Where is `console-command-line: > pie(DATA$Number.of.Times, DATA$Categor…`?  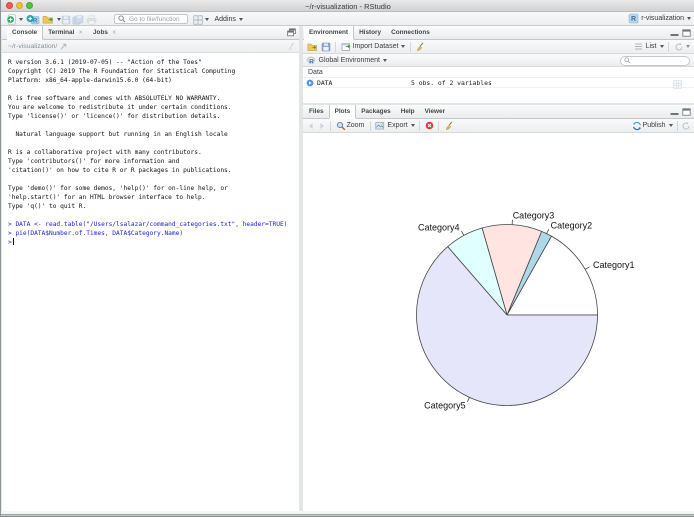
console-command-line: > pie(DATA$Number.of.Times, DATA$Categor… is located at coordinates (96, 233).